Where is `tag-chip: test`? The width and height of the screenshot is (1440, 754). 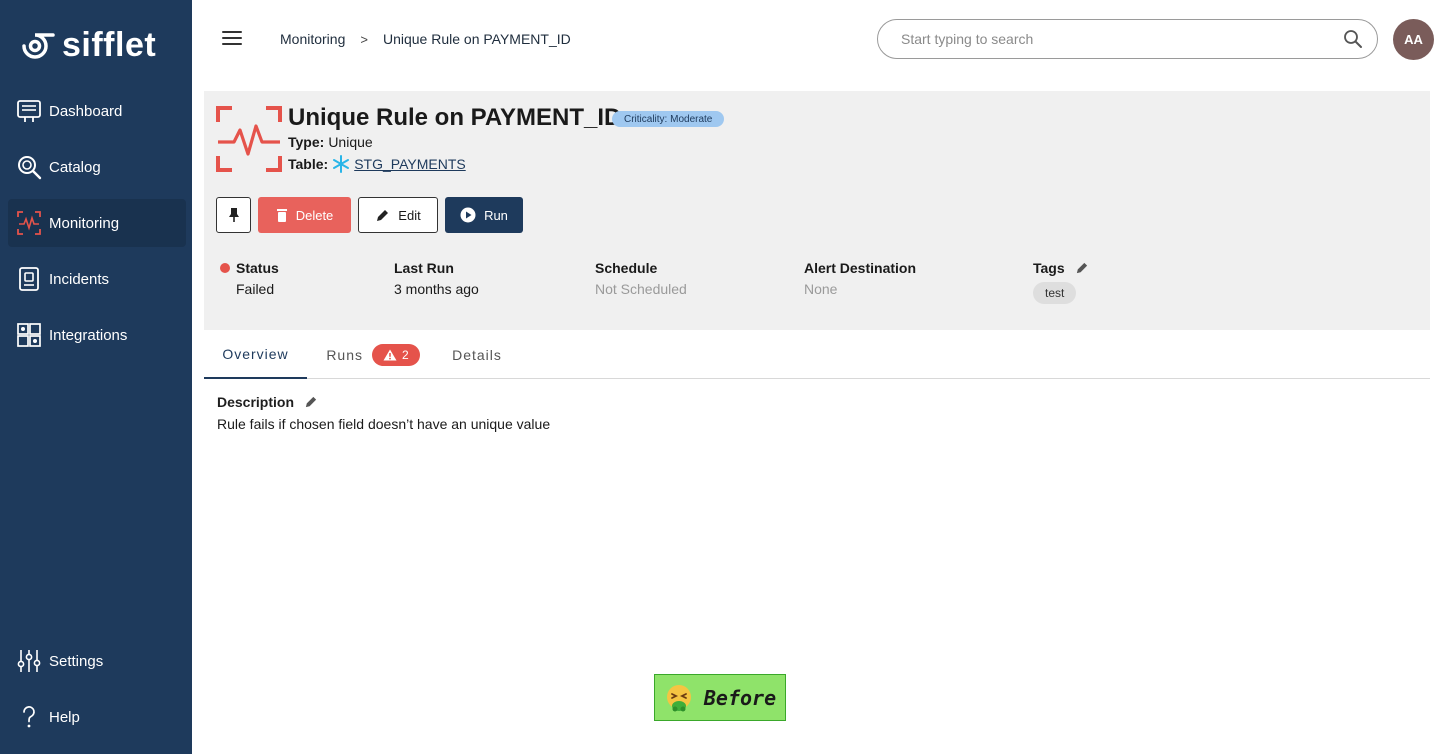 tag-chip: test is located at coordinates (1055, 293).